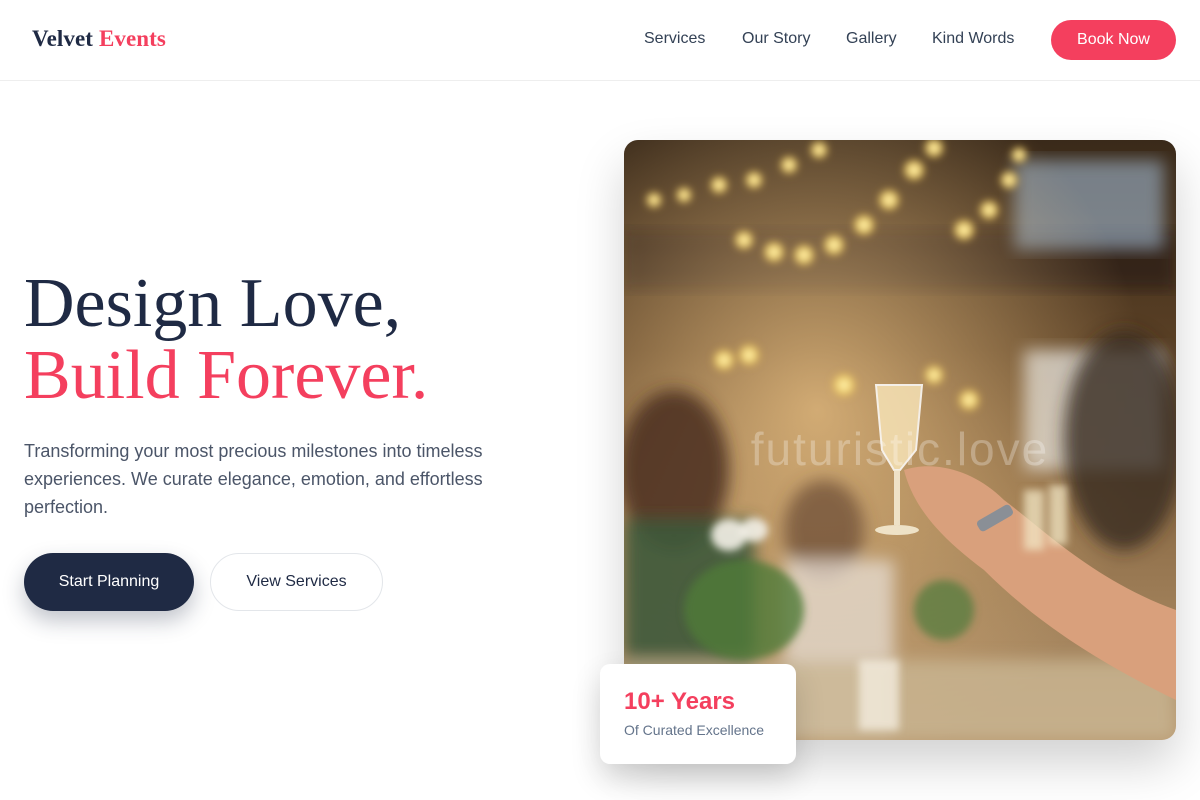 Image resolution: width=1200 pixels, height=800 pixels. Describe the element at coordinates (973, 39) in the screenshot. I see `nav-link-kind-words: Kind Words` at that location.